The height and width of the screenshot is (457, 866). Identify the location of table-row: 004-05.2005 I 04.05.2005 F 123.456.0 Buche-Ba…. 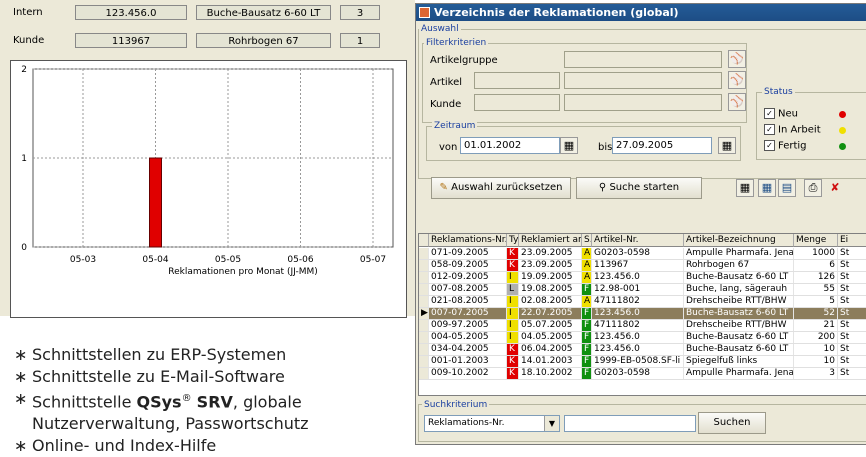
(642, 338).